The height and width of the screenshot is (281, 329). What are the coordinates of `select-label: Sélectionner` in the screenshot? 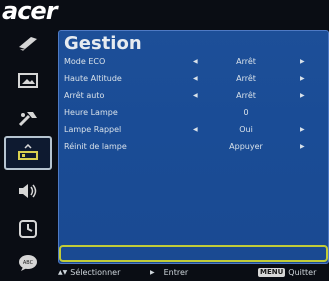 It's located at (95, 272).